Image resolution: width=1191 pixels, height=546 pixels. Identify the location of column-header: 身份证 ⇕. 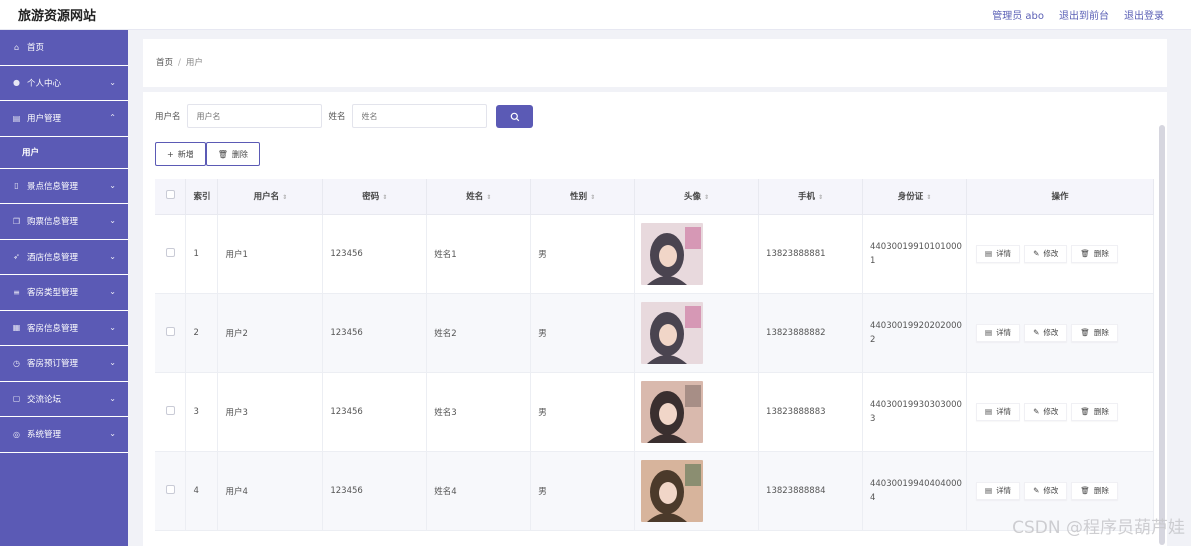
(914, 197).